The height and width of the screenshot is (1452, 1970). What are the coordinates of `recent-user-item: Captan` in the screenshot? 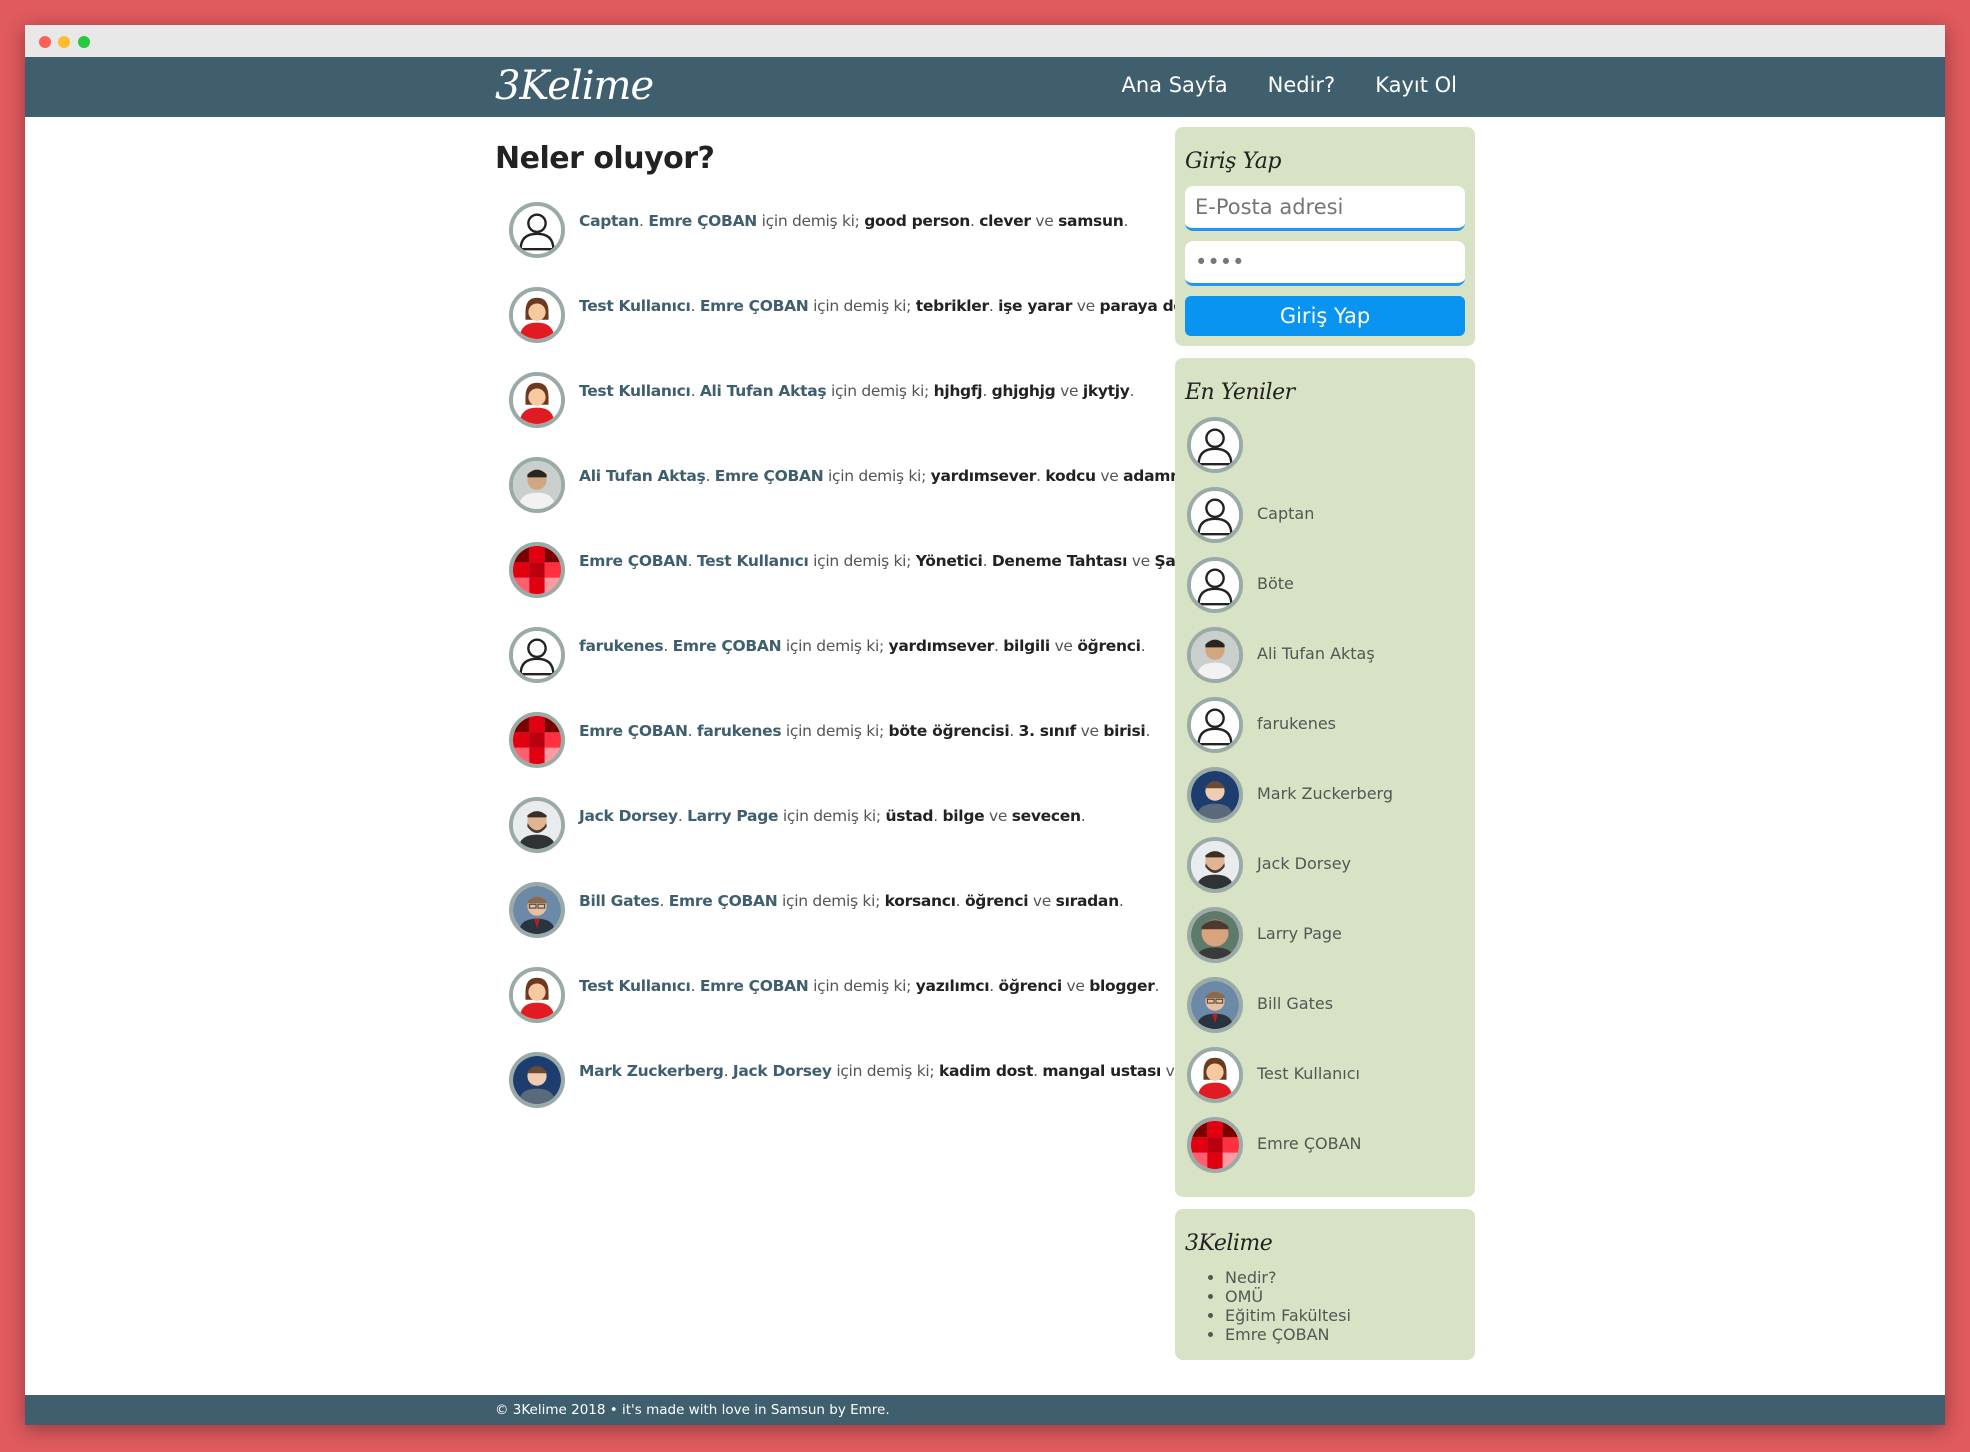 It's located at (1325, 522).